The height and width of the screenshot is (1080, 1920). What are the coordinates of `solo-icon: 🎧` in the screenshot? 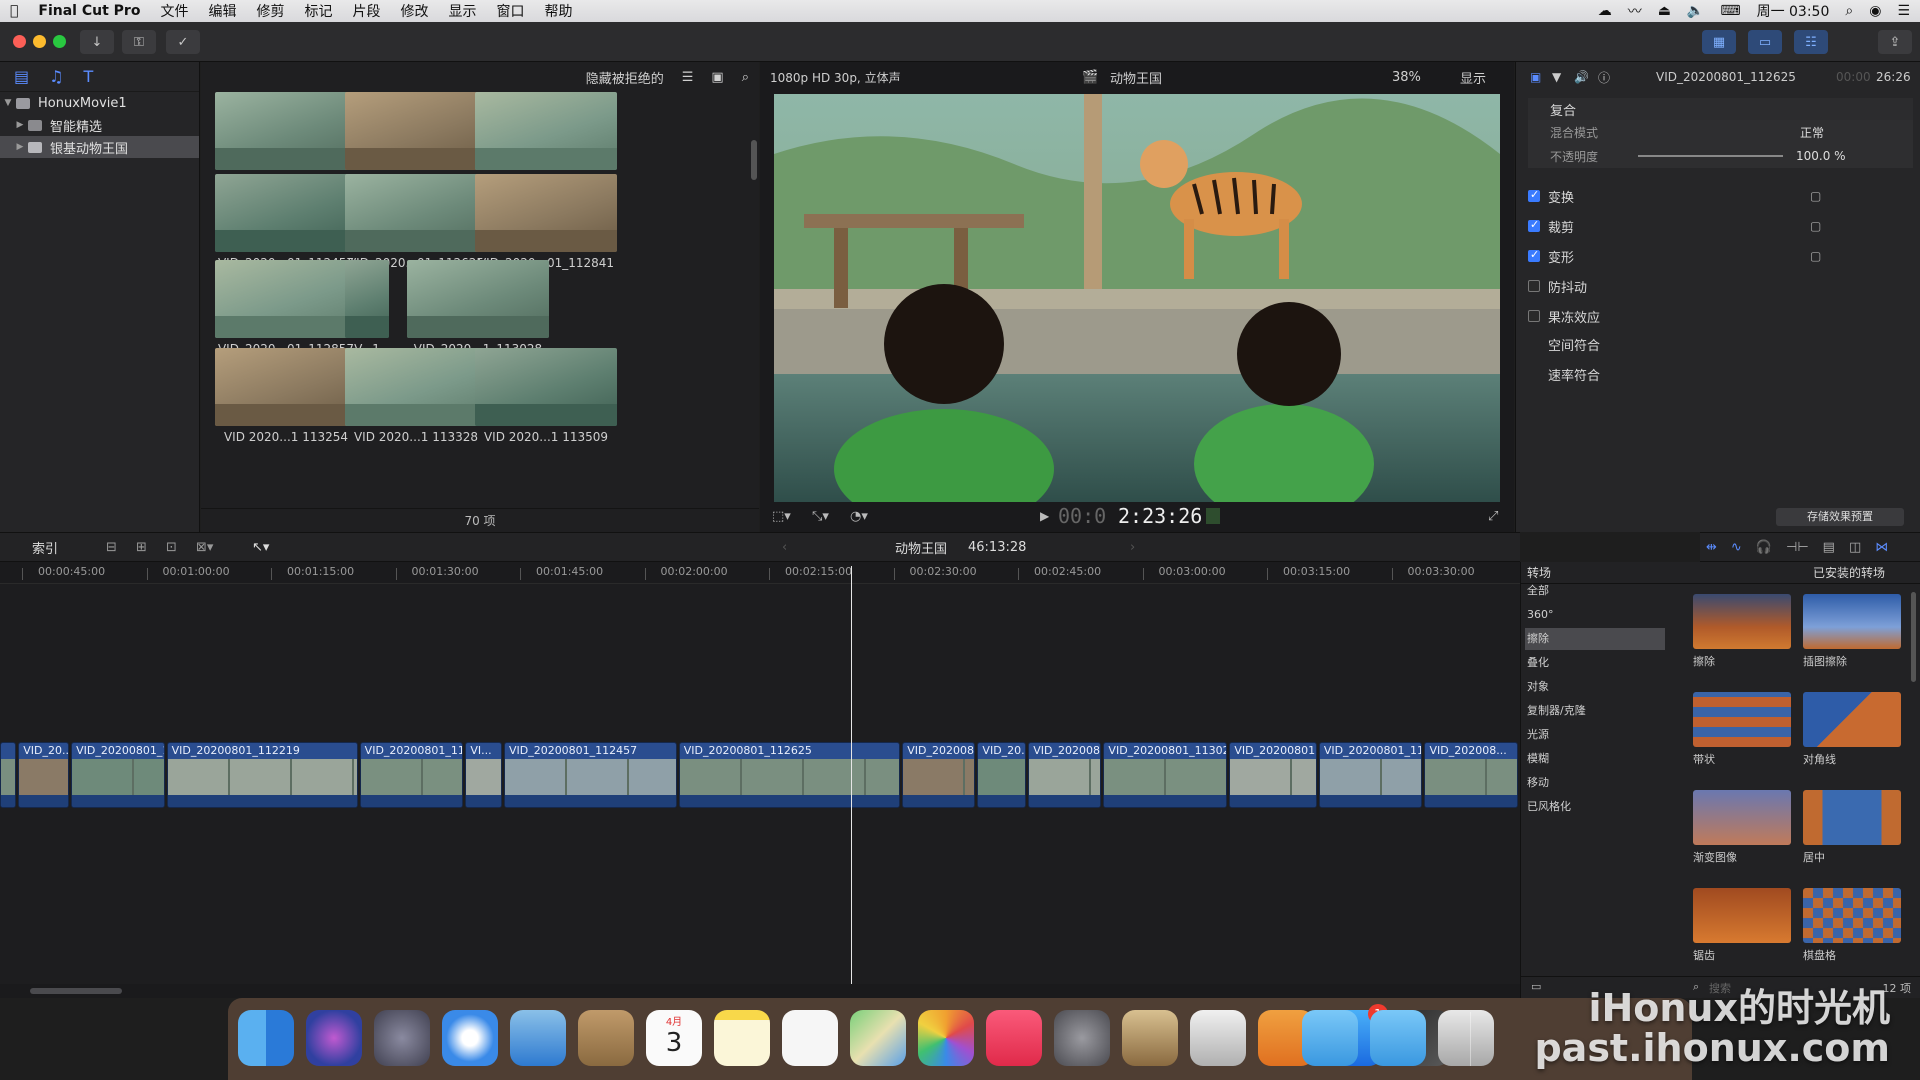 It's located at (1764, 547).